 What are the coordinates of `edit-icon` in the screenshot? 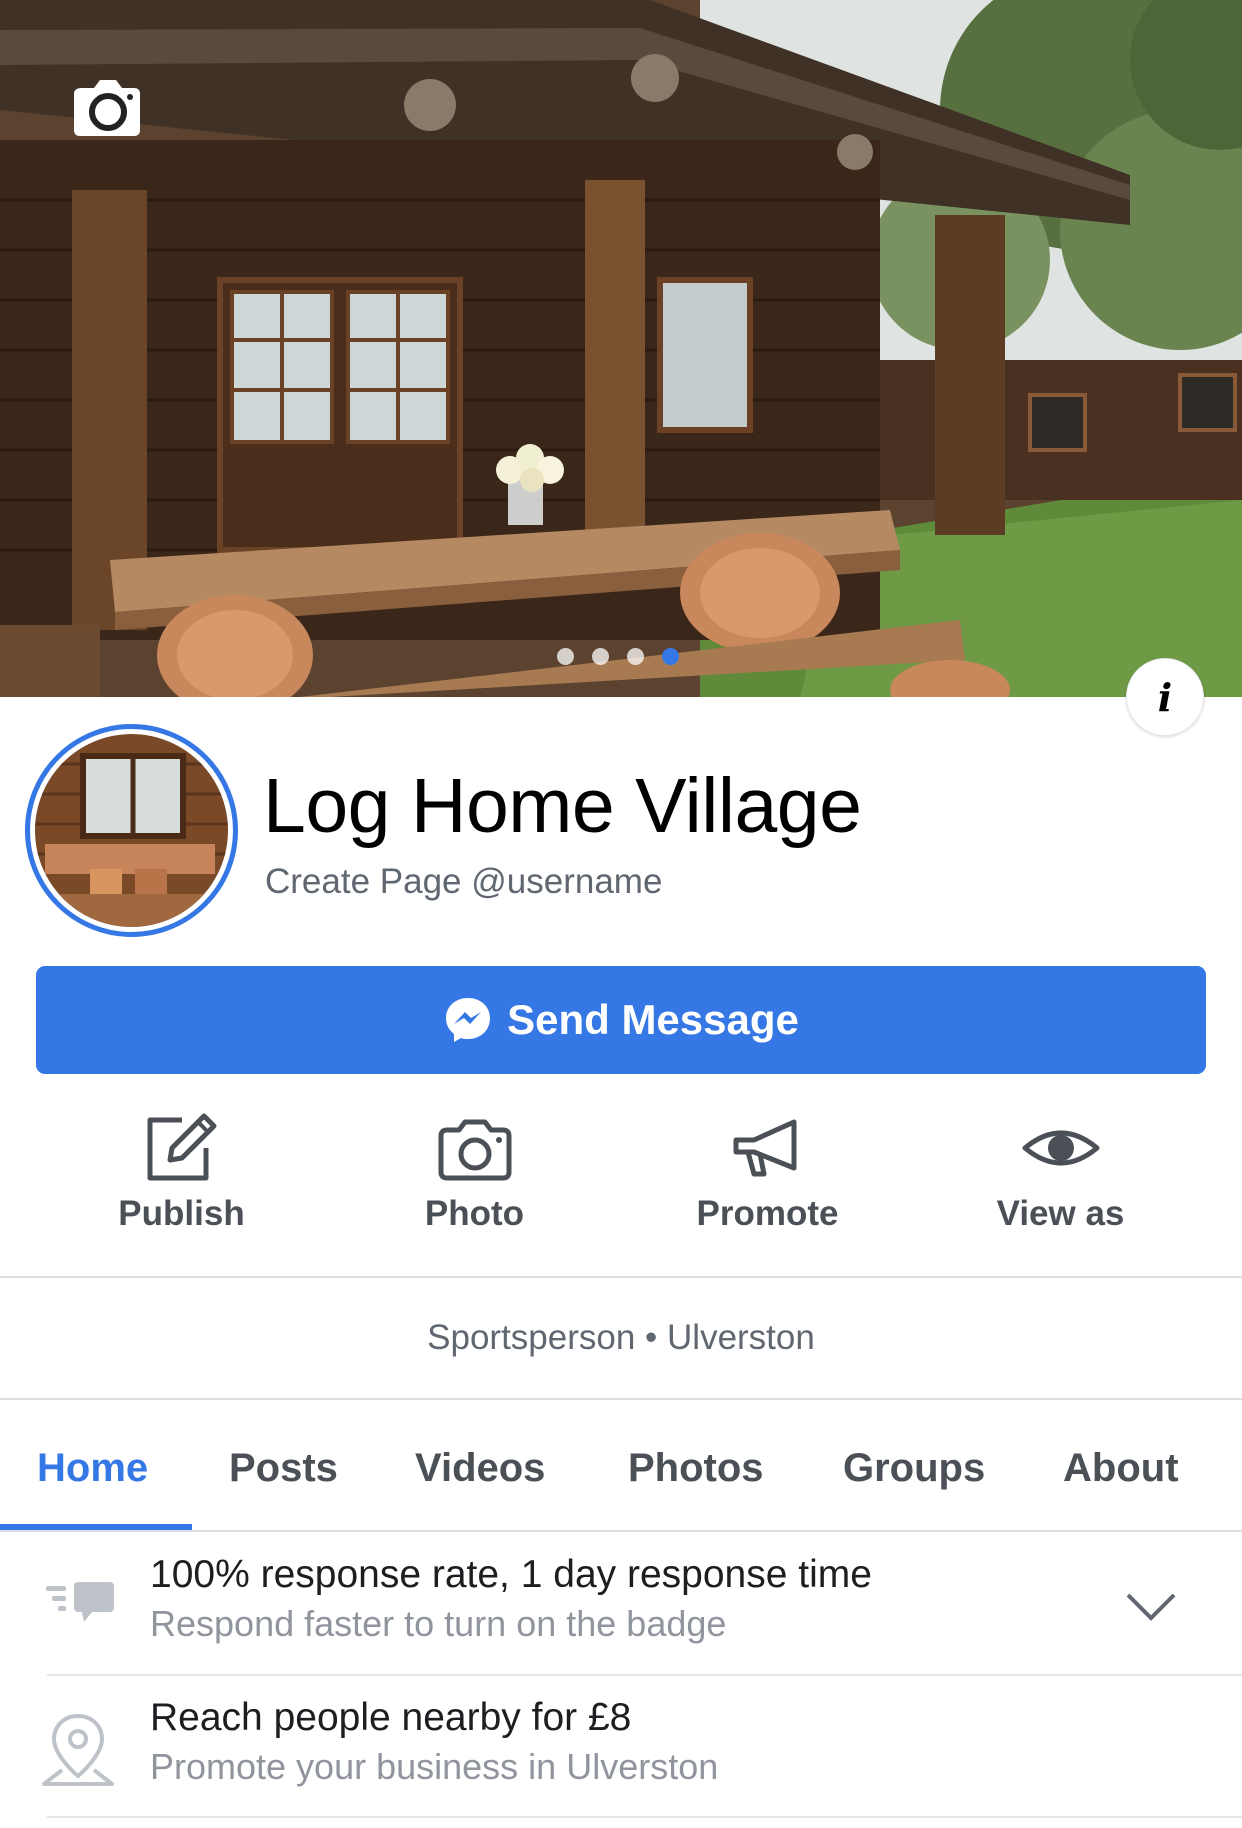 It's located at (181, 1147).